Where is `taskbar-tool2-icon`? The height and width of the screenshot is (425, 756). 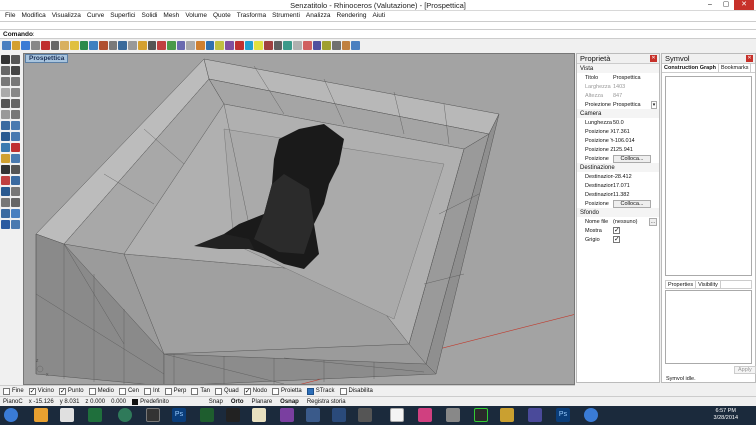 taskbar-tool2-icon is located at coordinates (313, 415).